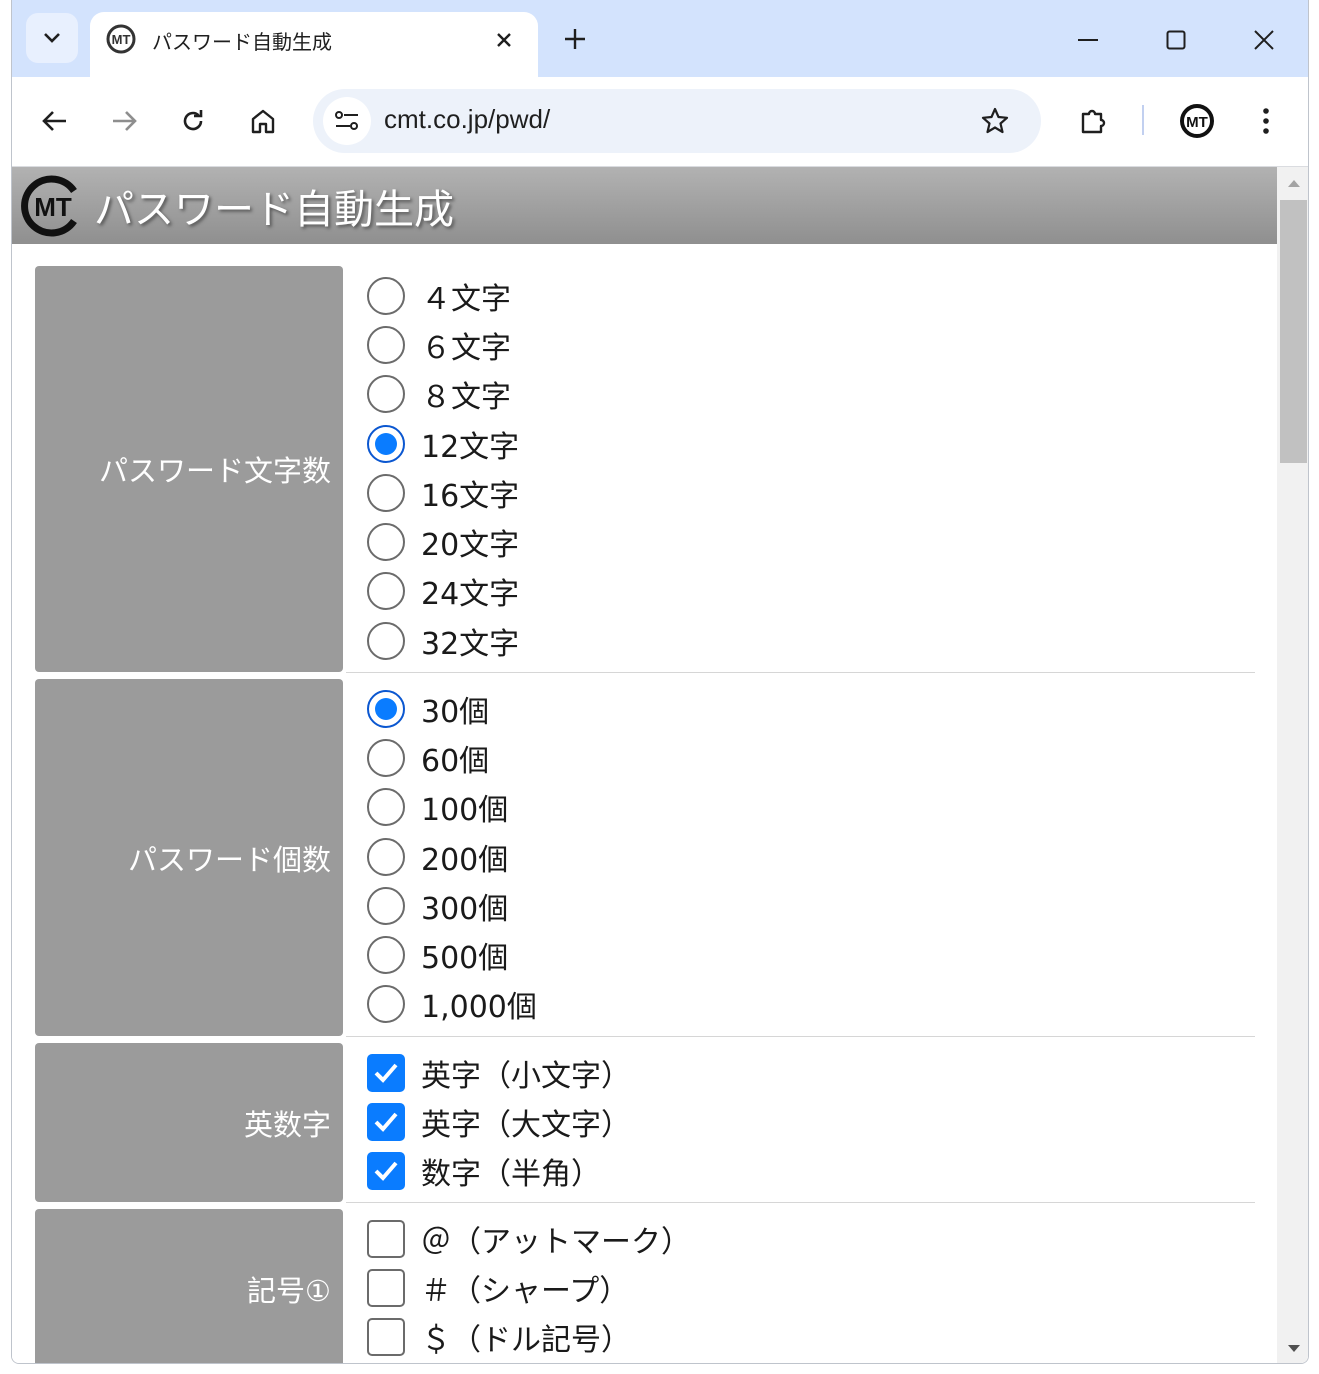  I want to click on option-label: ８文字, so click(466, 397).